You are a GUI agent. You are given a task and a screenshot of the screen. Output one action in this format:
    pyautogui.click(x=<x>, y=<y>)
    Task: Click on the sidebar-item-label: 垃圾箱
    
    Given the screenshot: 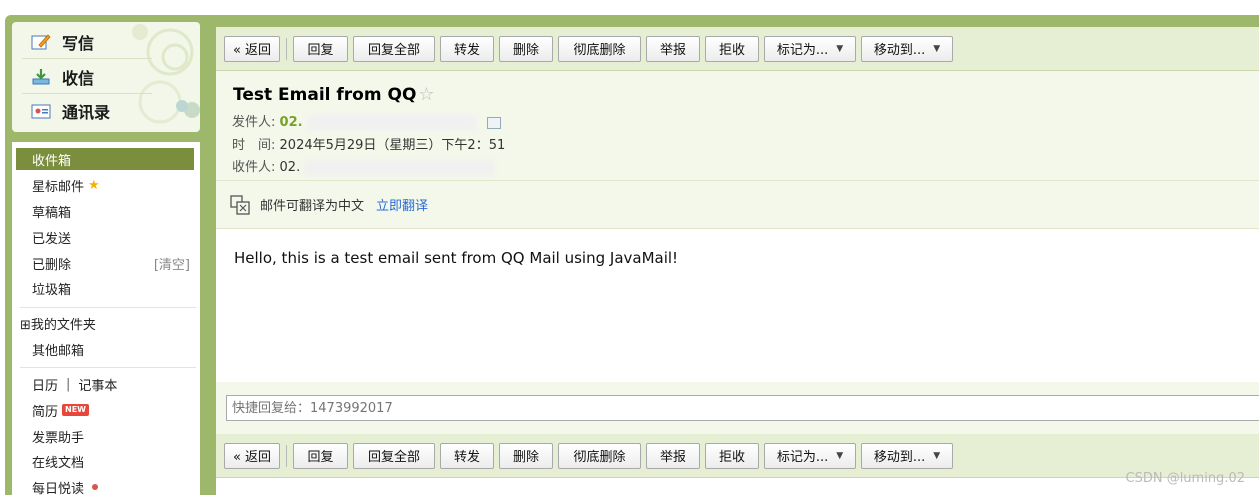 What is the action you would take?
    pyautogui.click(x=52, y=290)
    